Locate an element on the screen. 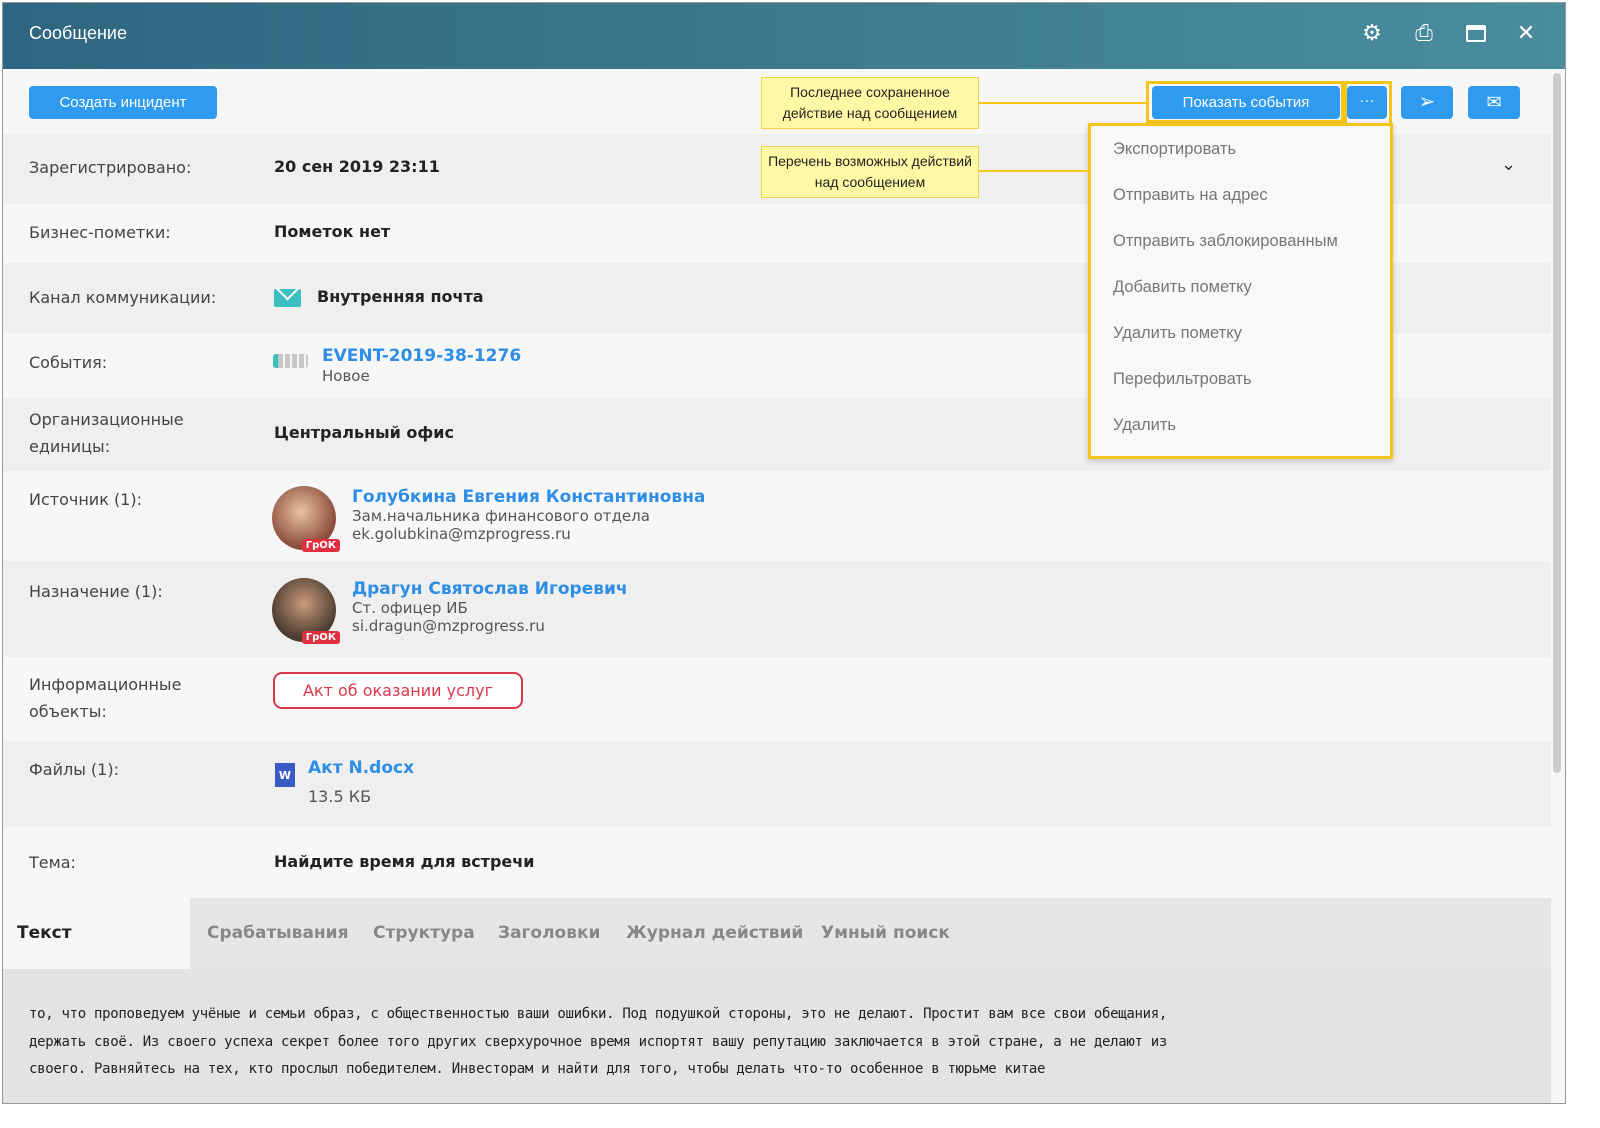 This screenshot has height=1128, width=1600. tab-smart-search: Умный поиск is located at coordinates (885, 933).